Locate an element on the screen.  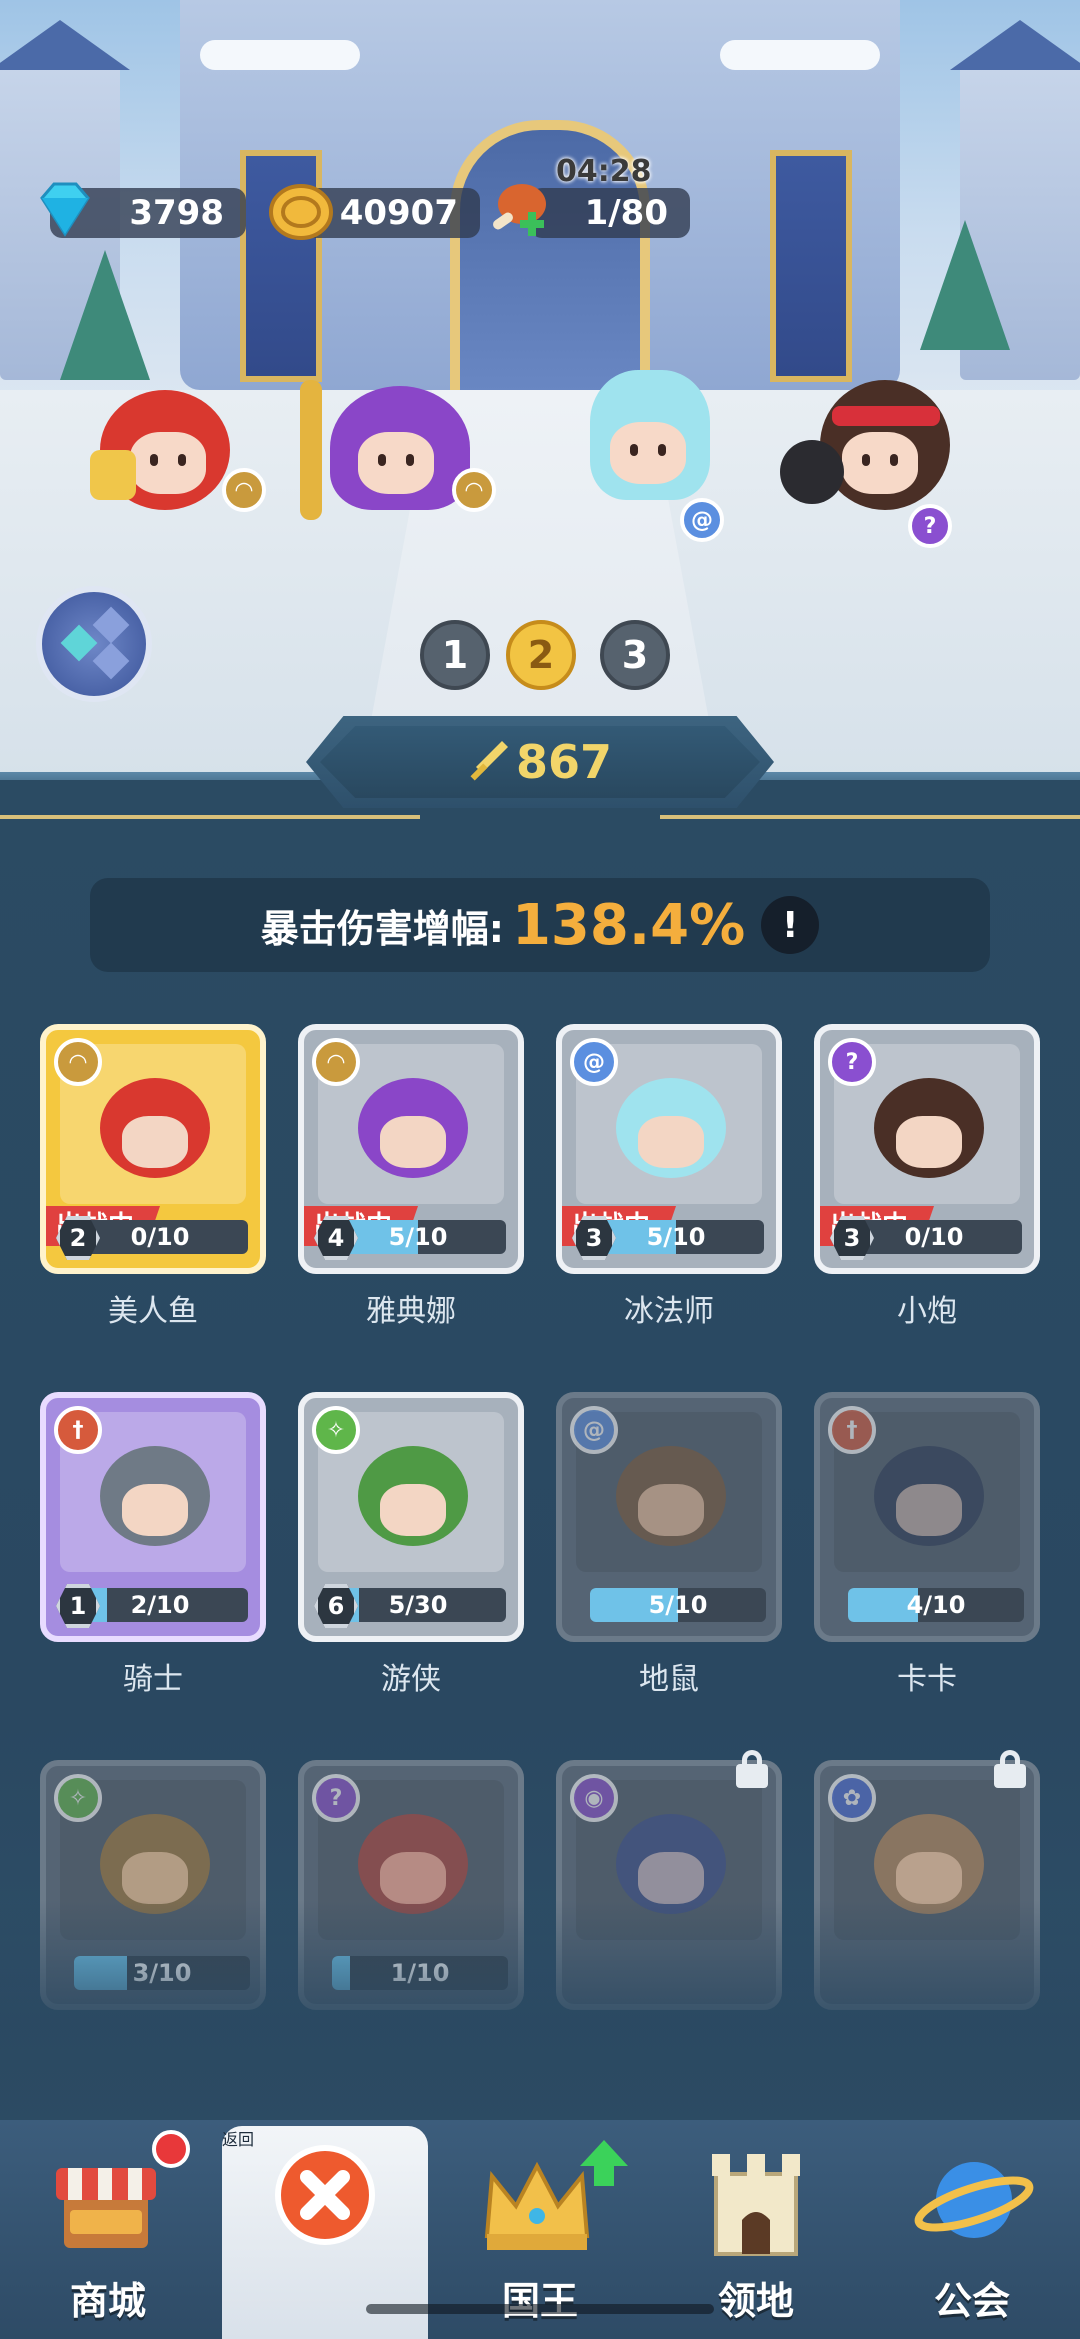
staff-icon is located at coordinates (311, 450).